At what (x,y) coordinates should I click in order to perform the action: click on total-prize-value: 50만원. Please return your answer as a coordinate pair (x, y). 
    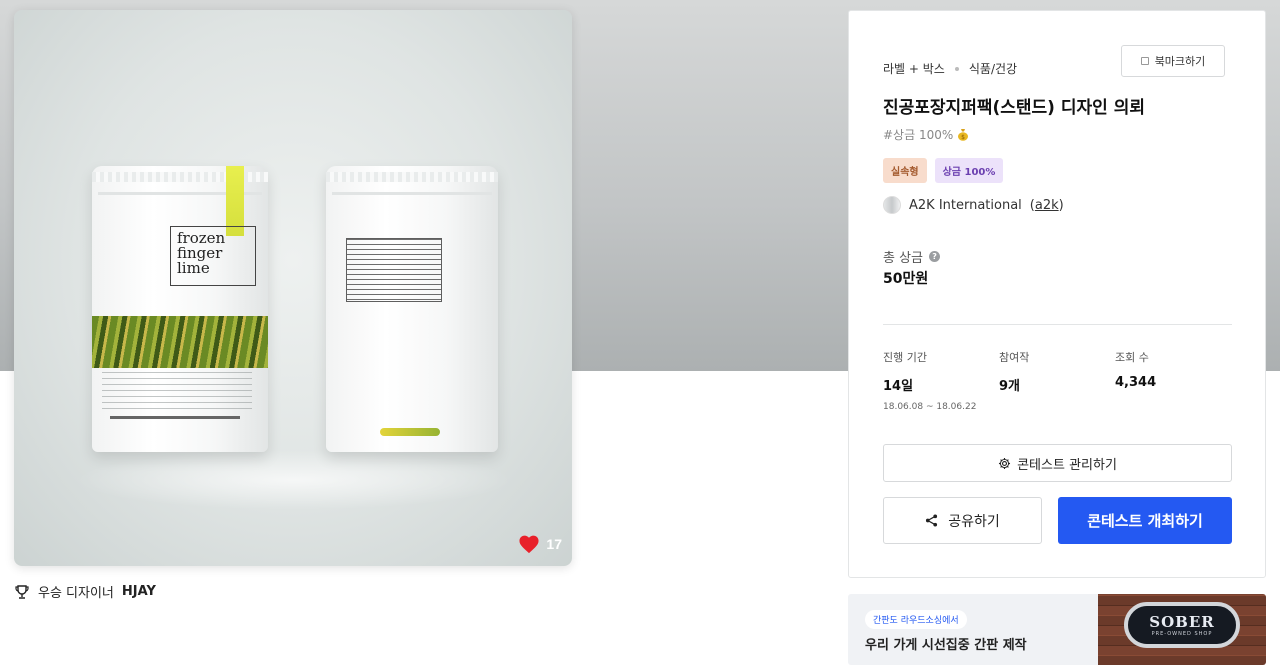
    Looking at the image, I should click on (906, 279).